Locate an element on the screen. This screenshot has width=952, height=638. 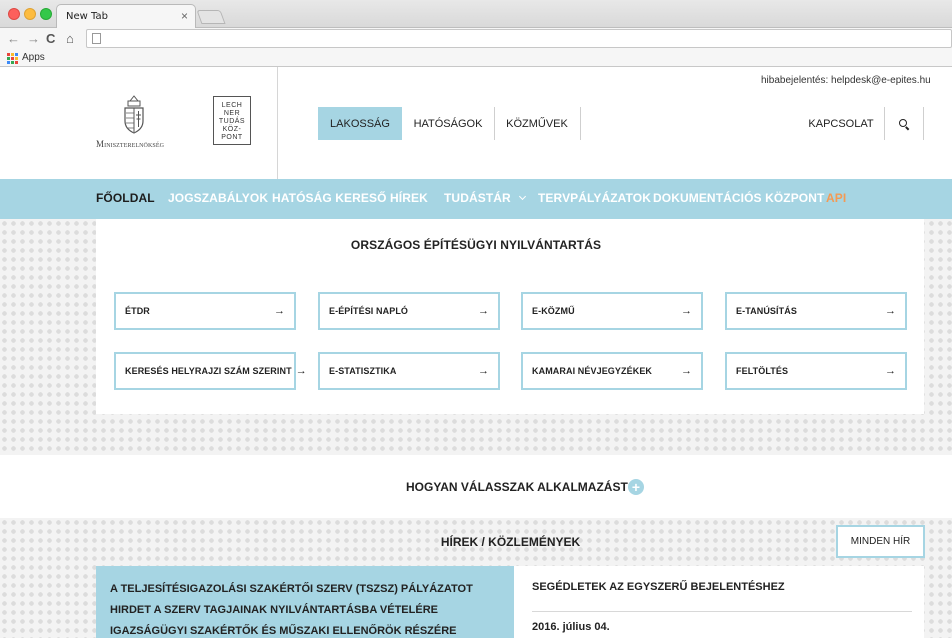
search-divider is located at coordinates (923, 123).